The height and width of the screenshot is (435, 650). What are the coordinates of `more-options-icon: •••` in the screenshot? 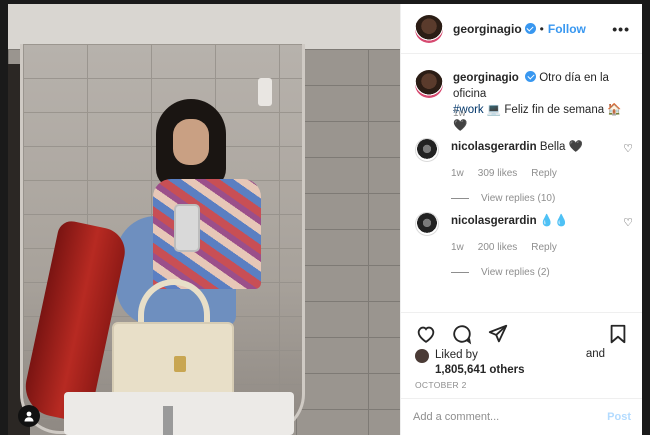 It's located at (621, 29).